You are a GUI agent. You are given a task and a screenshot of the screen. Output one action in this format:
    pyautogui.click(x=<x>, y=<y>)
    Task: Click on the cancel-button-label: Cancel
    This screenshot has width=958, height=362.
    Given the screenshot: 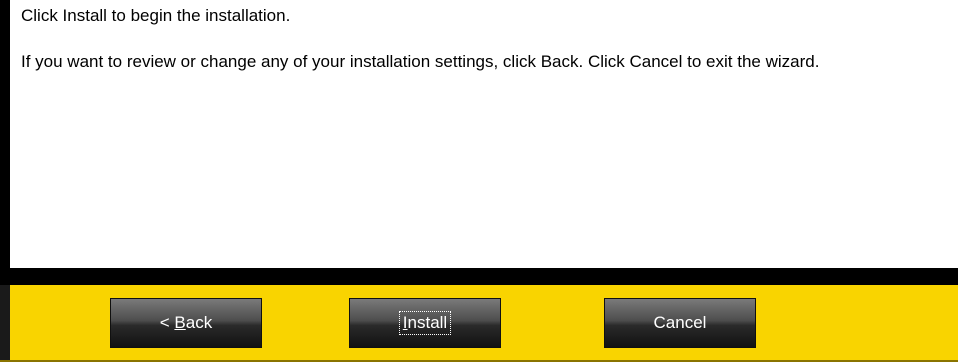 What is the action you would take?
    pyautogui.click(x=680, y=322)
    